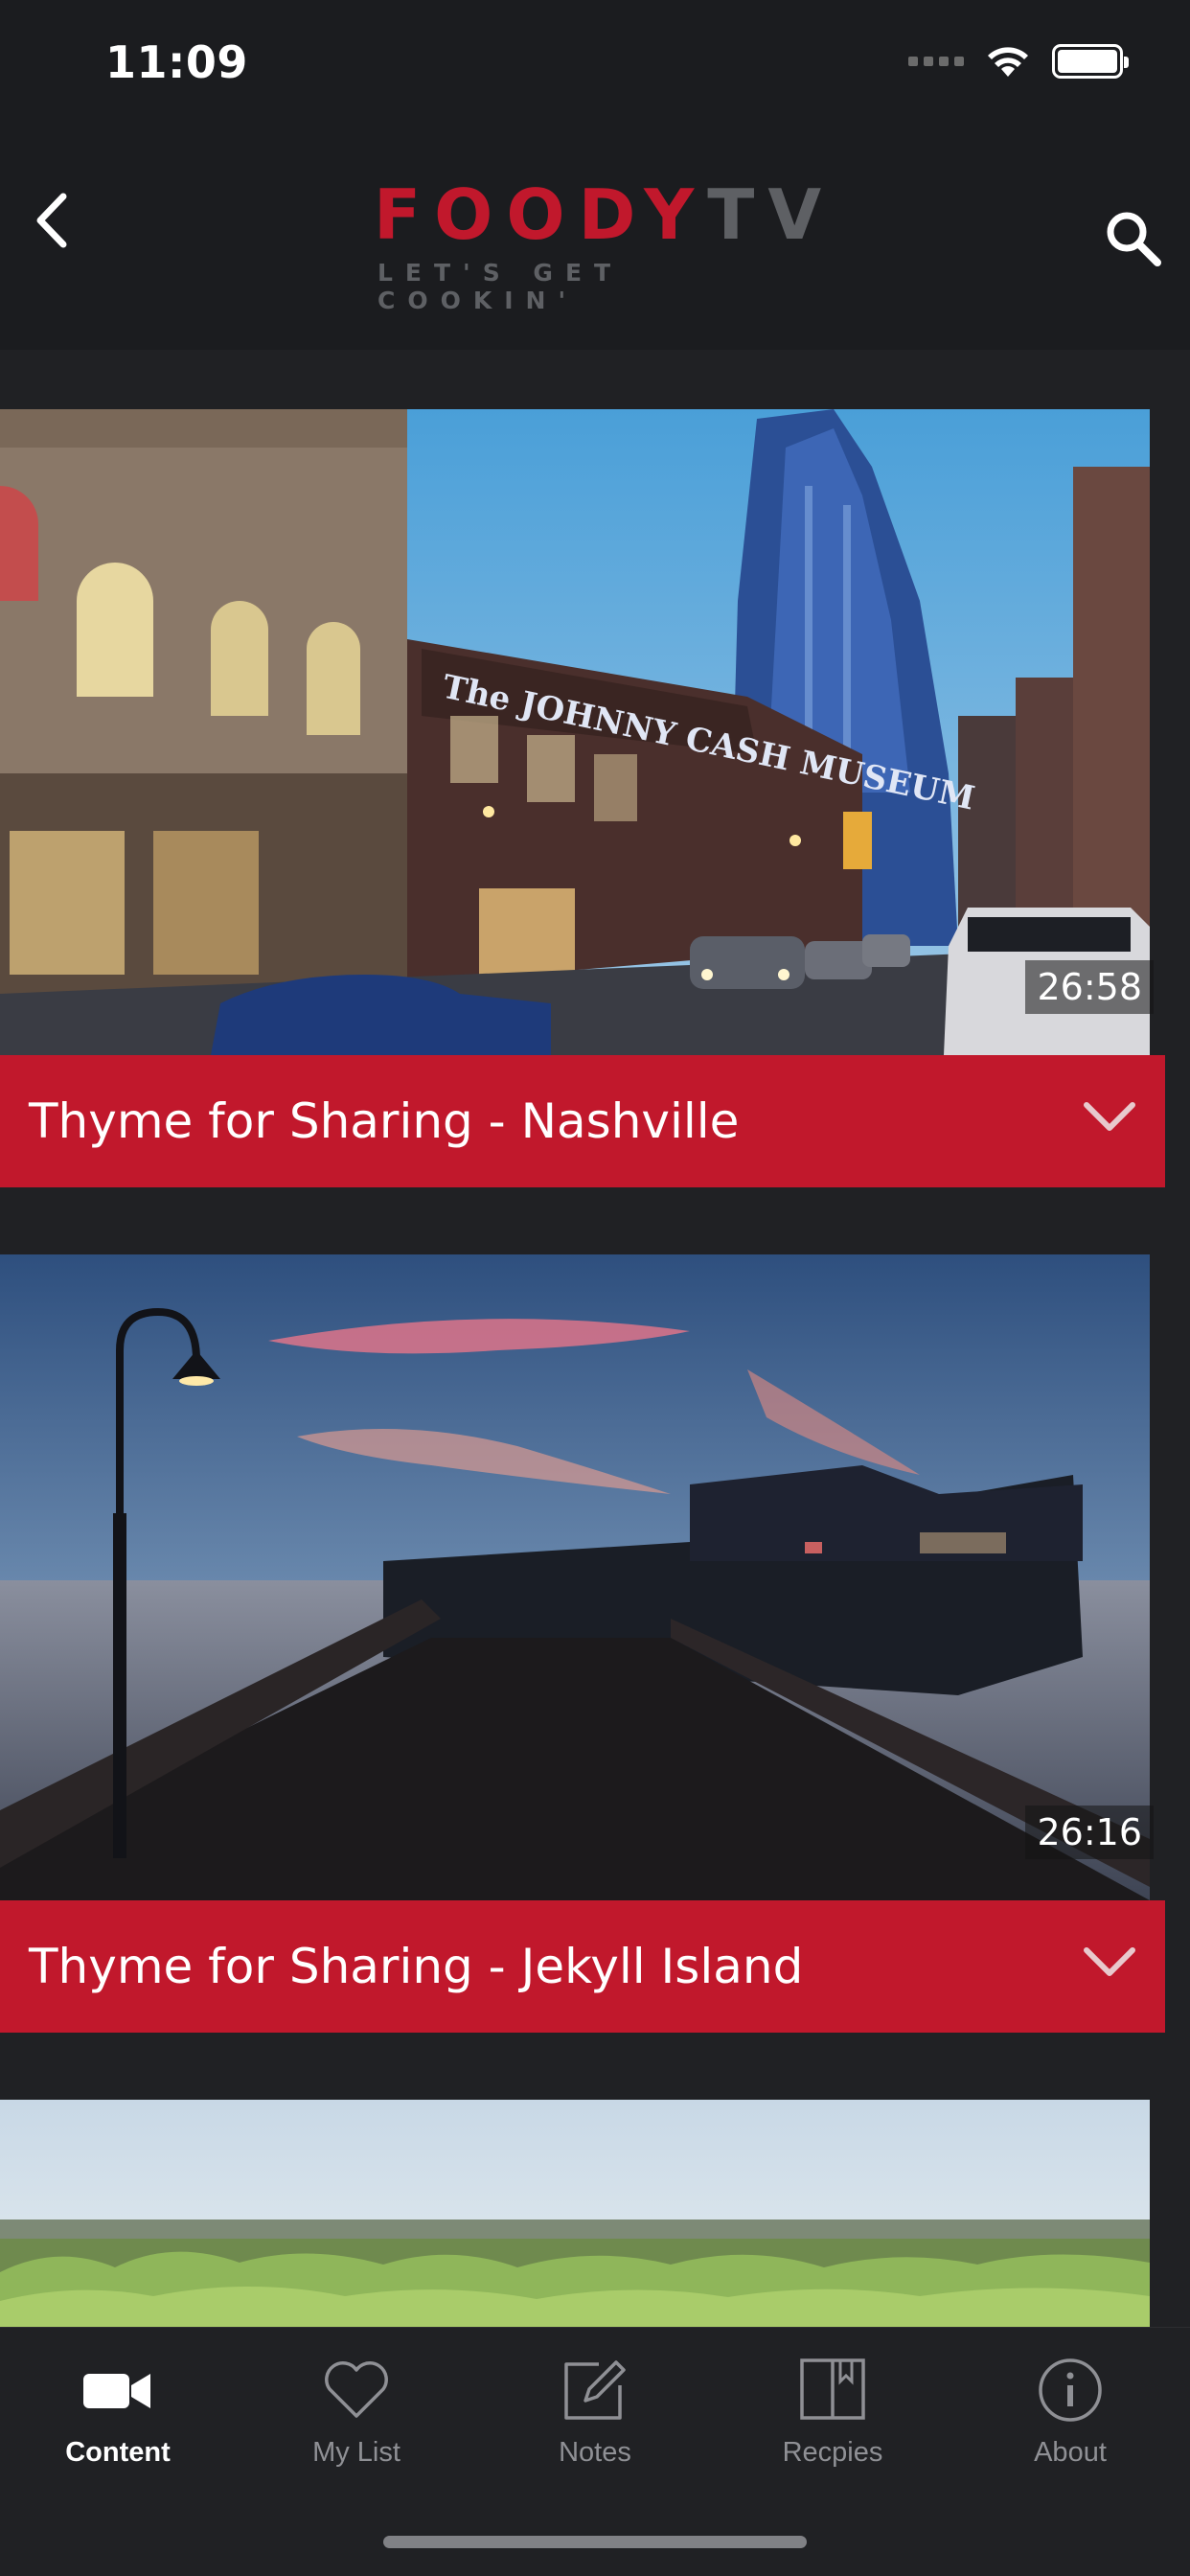  I want to click on episode-title: Thyme for Sharing - Jekyll Island, so click(417, 1966).